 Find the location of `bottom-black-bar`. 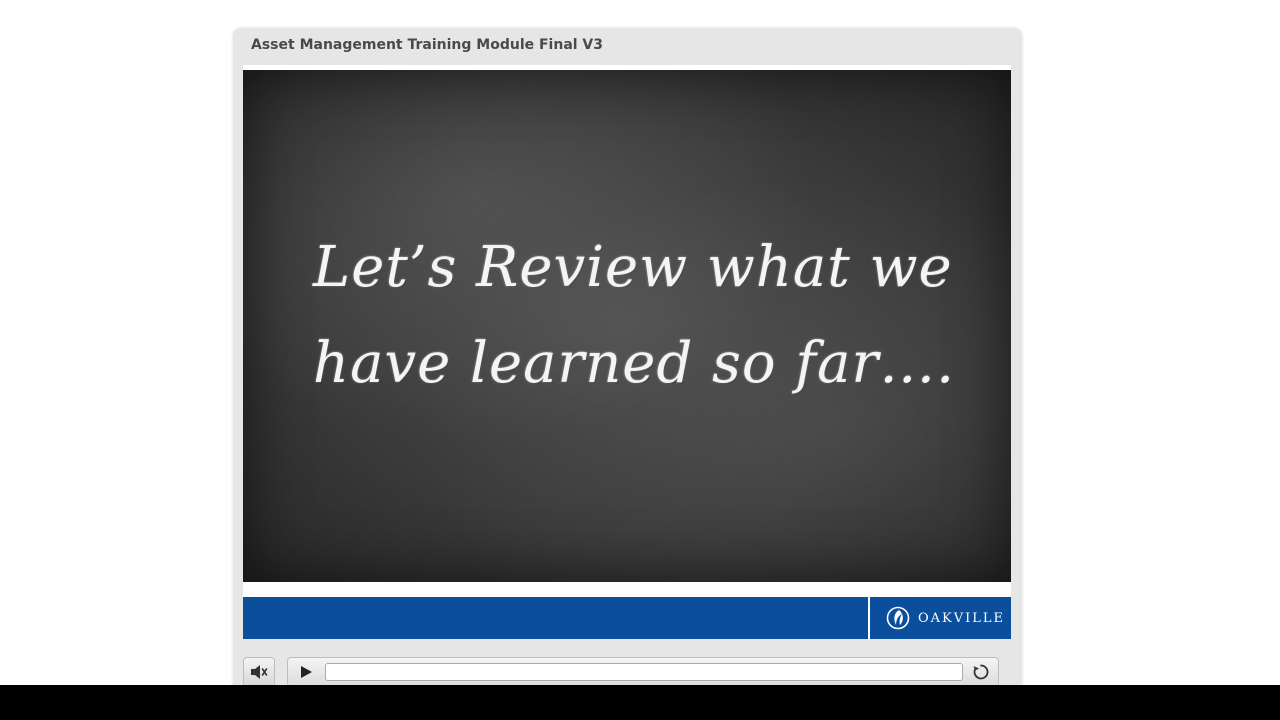

bottom-black-bar is located at coordinates (640, 702).